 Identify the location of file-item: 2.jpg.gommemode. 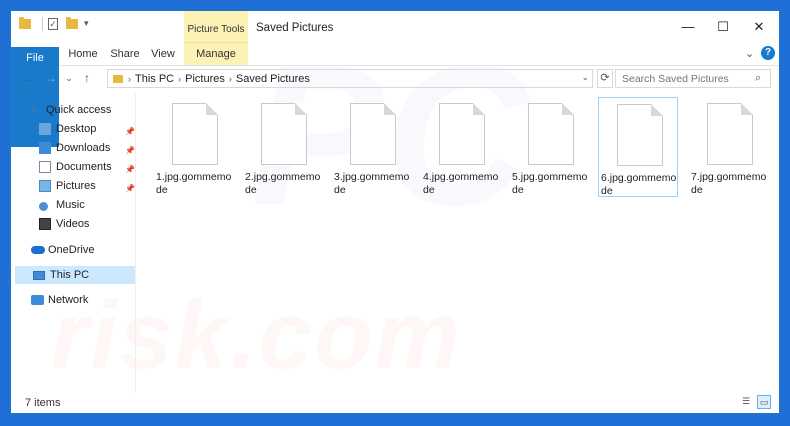
(283, 147).